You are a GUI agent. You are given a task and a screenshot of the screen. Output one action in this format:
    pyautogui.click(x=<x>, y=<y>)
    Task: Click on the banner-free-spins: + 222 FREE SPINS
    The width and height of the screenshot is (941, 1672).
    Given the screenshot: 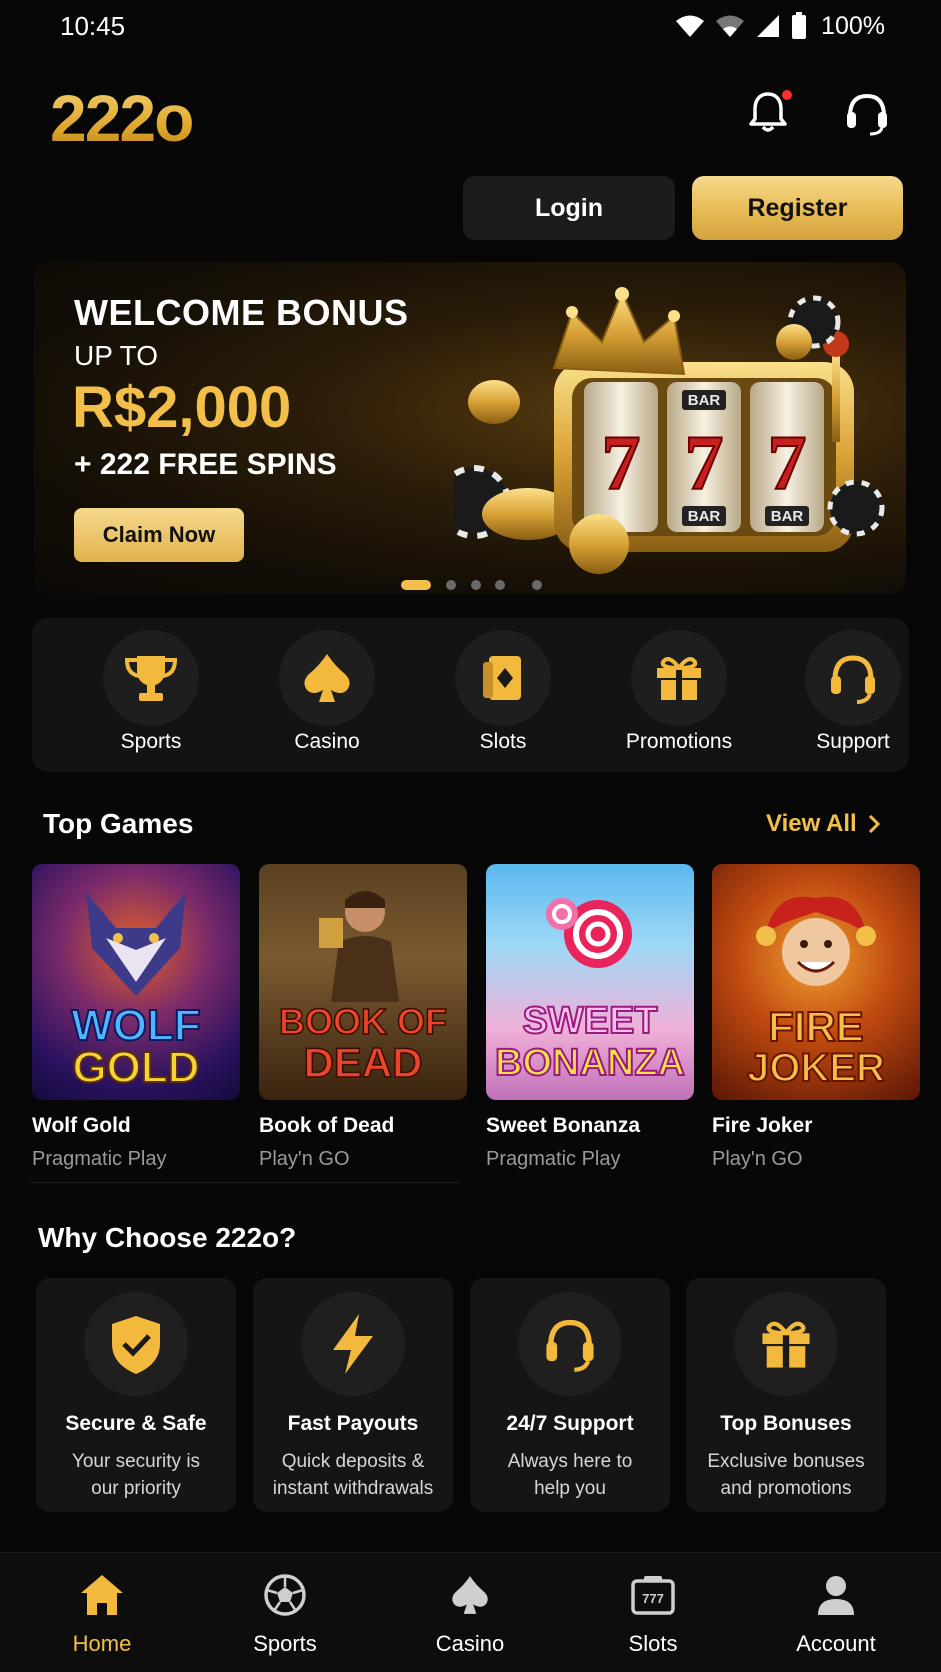 What is the action you would take?
    pyautogui.click(x=205, y=464)
    